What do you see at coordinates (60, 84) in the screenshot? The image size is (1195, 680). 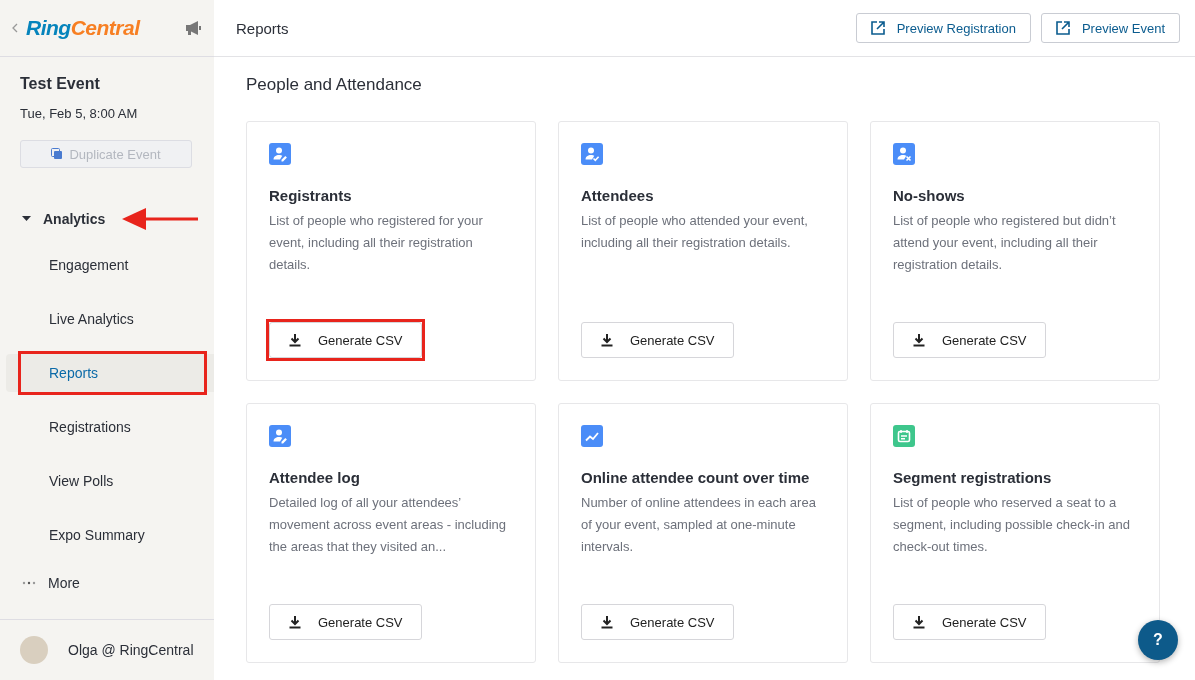 I see `event-title: Test Event` at bounding box center [60, 84].